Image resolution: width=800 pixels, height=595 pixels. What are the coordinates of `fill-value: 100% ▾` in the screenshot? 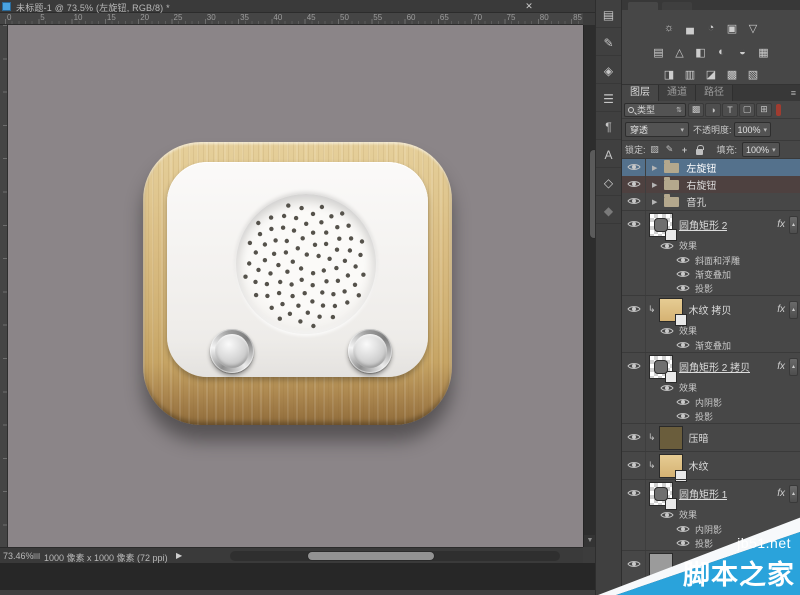 It's located at (761, 149).